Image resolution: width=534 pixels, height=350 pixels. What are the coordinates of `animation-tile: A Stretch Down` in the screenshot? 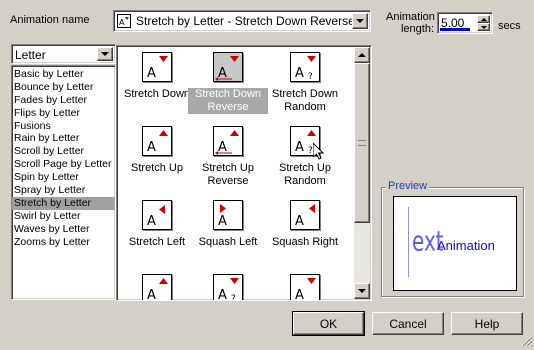 It's located at (157, 76).